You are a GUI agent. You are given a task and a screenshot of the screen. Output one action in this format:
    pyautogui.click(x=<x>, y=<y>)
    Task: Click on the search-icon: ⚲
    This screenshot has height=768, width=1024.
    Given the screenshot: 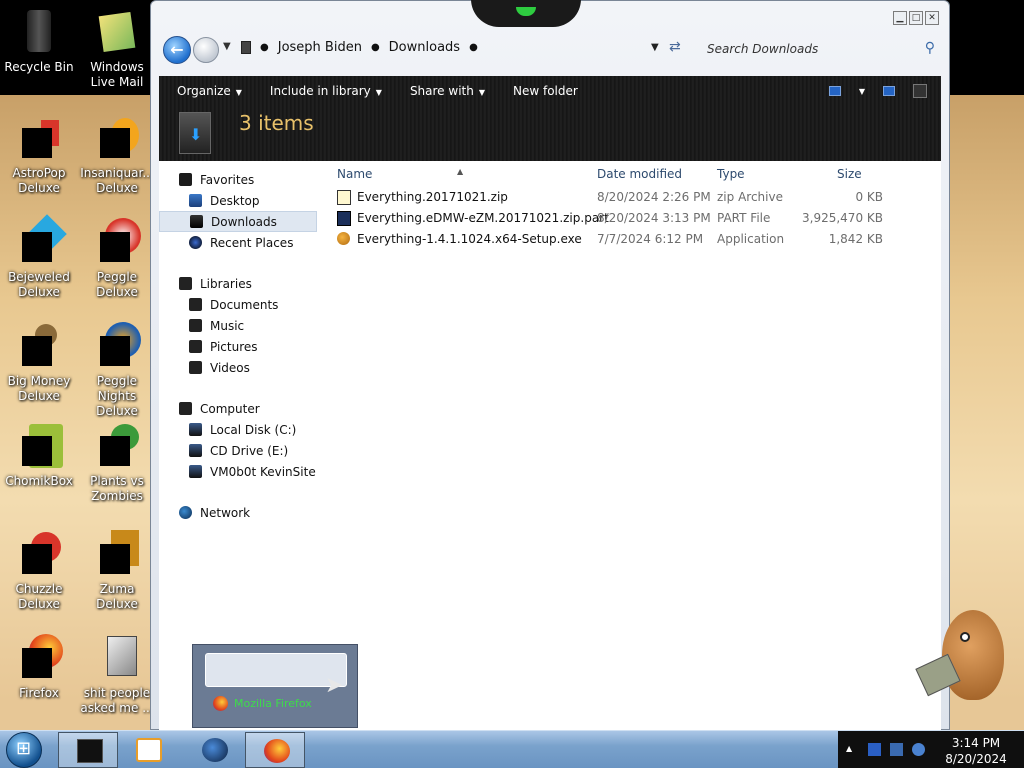 What is the action you would take?
    pyautogui.click(x=930, y=48)
    